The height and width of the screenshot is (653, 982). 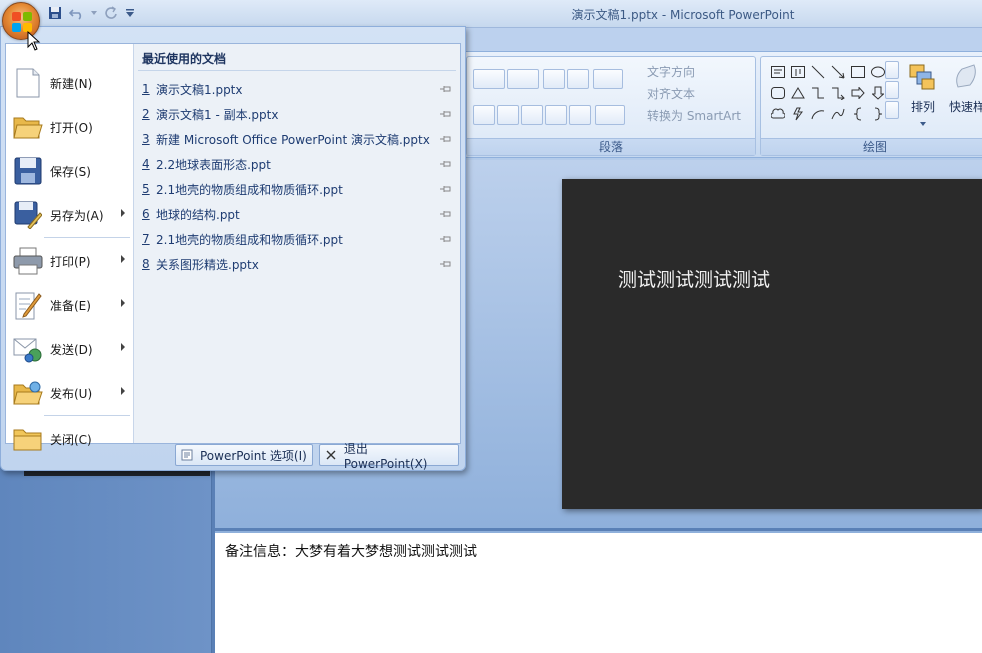 What do you see at coordinates (671, 71) in the screenshot?
I see `text-direction-button: 文字方向` at bounding box center [671, 71].